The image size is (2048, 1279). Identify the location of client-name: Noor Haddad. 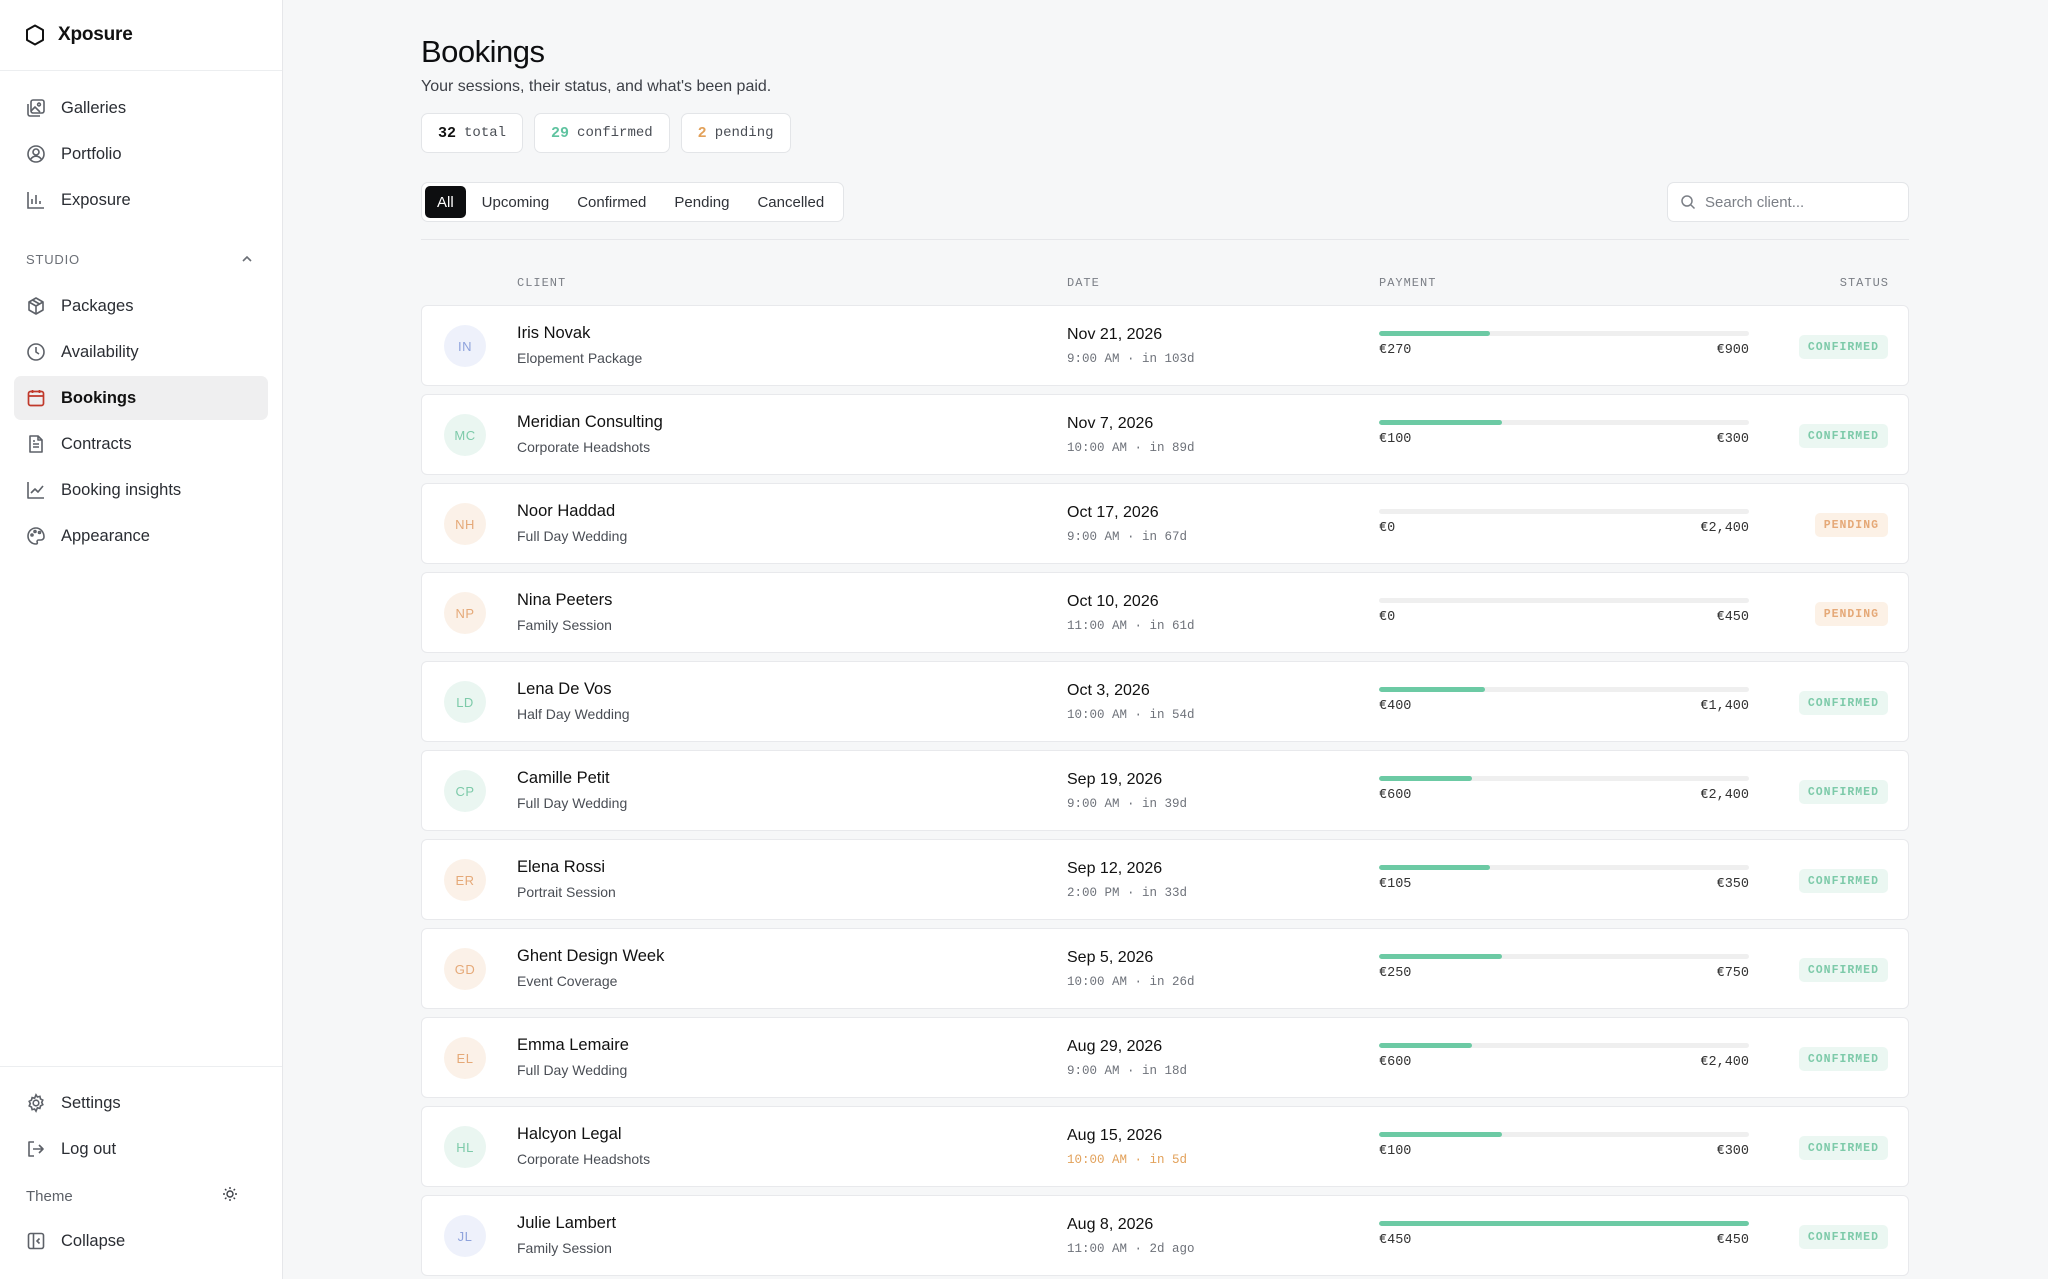
(566, 511).